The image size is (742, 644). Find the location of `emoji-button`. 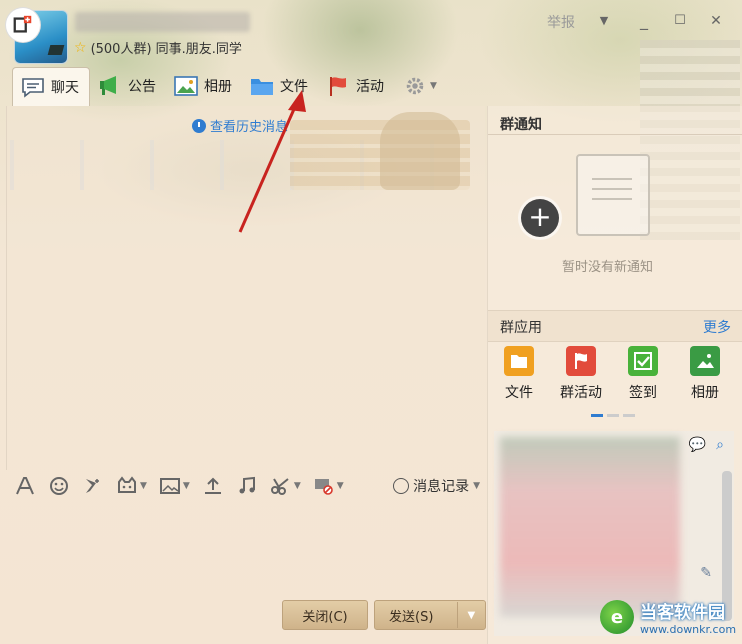

emoji-button is located at coordinates (59, 486).